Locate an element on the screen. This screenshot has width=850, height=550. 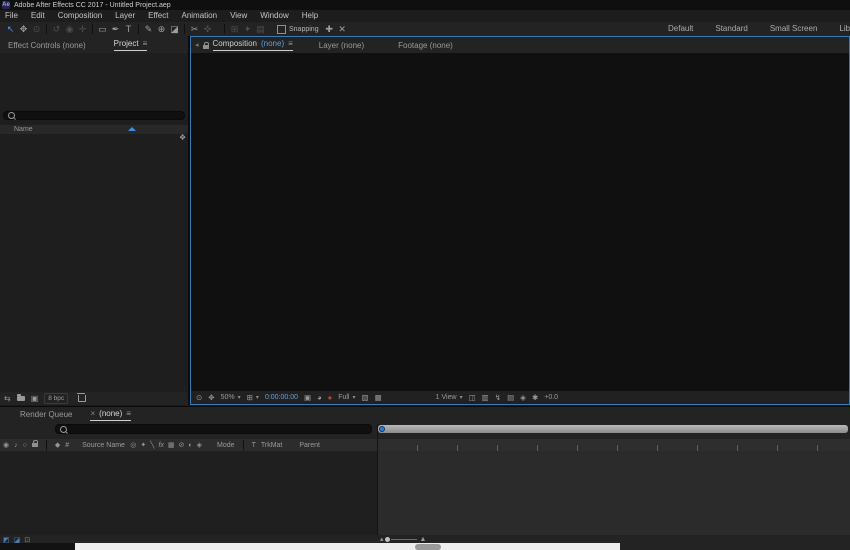
time-navigator-bar is located at coordinates (613, 429).